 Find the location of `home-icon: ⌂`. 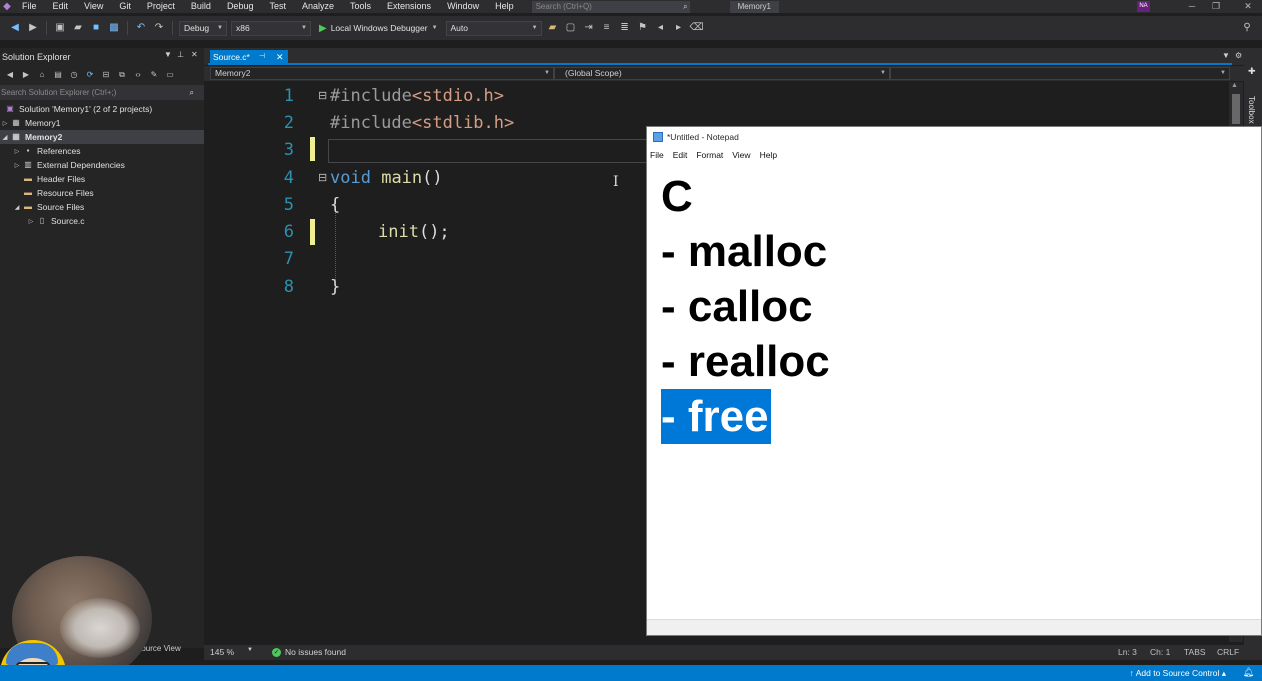

home-icon: ⌂ is located at coordinates (42, 75).